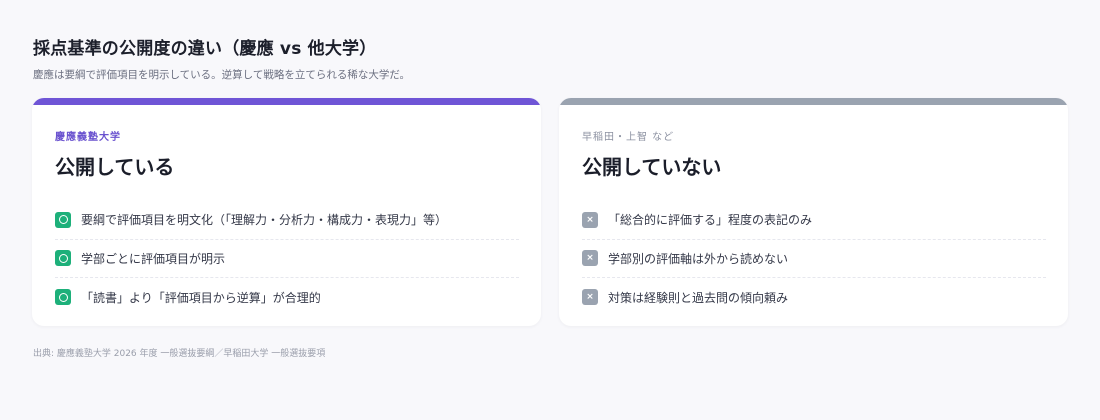  What do you see at coordinates (201, 297) in the screenshot?
I see `list-item-text: 「読書」より「評価項目から逆算」が合理的` at bounding box center [201, 297].